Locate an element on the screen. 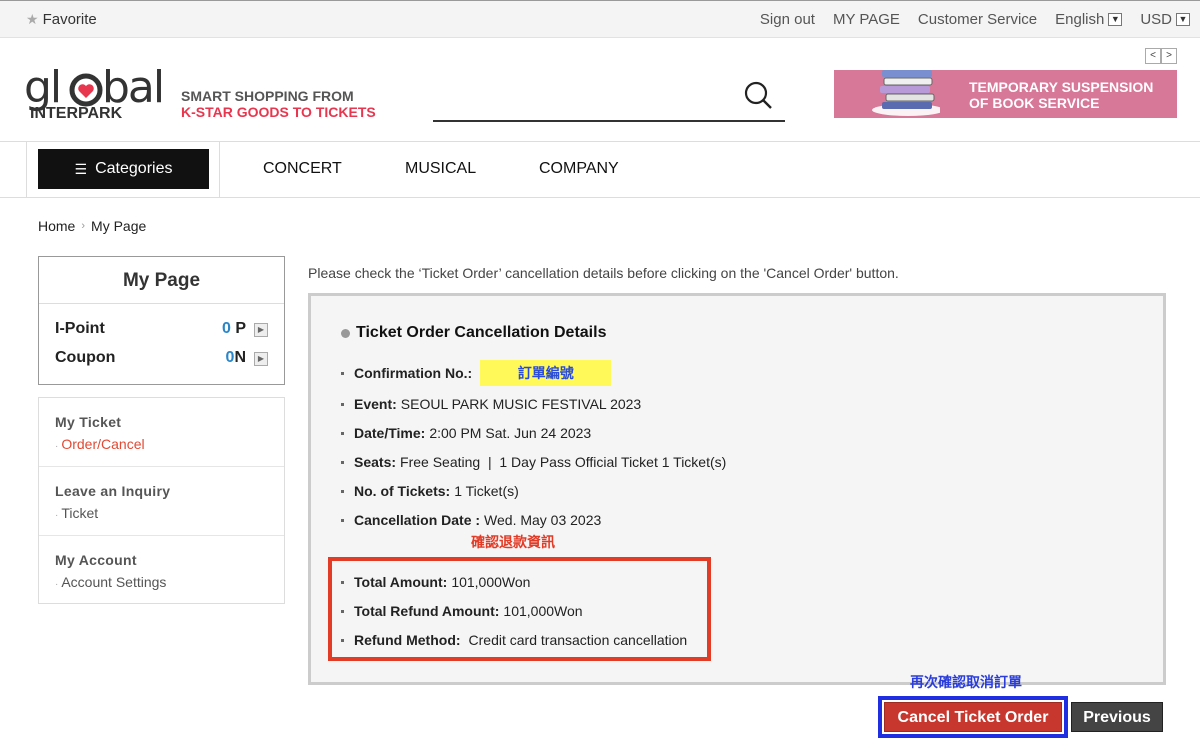 The width and height of the screenshot is (1200, 751). currency-value: USD is located at coordinates (1156, 19).